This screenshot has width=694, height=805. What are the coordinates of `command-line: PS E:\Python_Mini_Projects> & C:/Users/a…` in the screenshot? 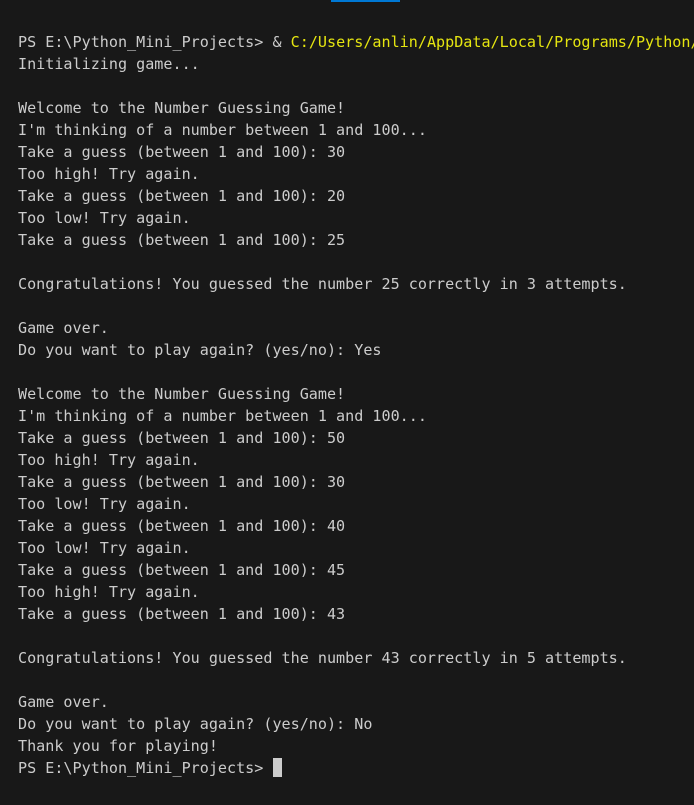 It's located at (356, 42).